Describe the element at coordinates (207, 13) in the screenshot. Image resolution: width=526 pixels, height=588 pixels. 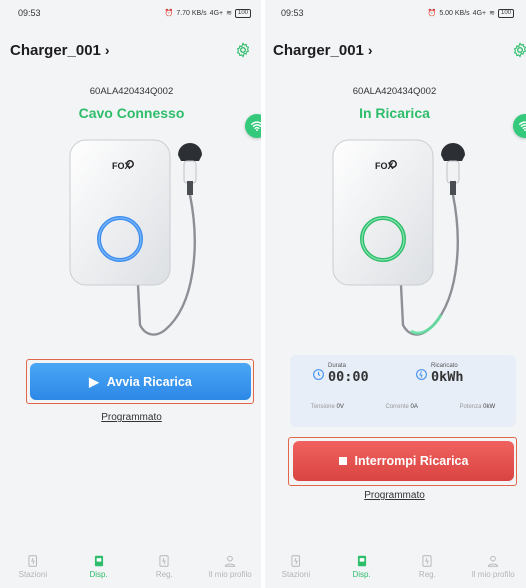
I see `status-icons: ⏰ 7.70 KB/s 4G+ ≋ 100` at that location.